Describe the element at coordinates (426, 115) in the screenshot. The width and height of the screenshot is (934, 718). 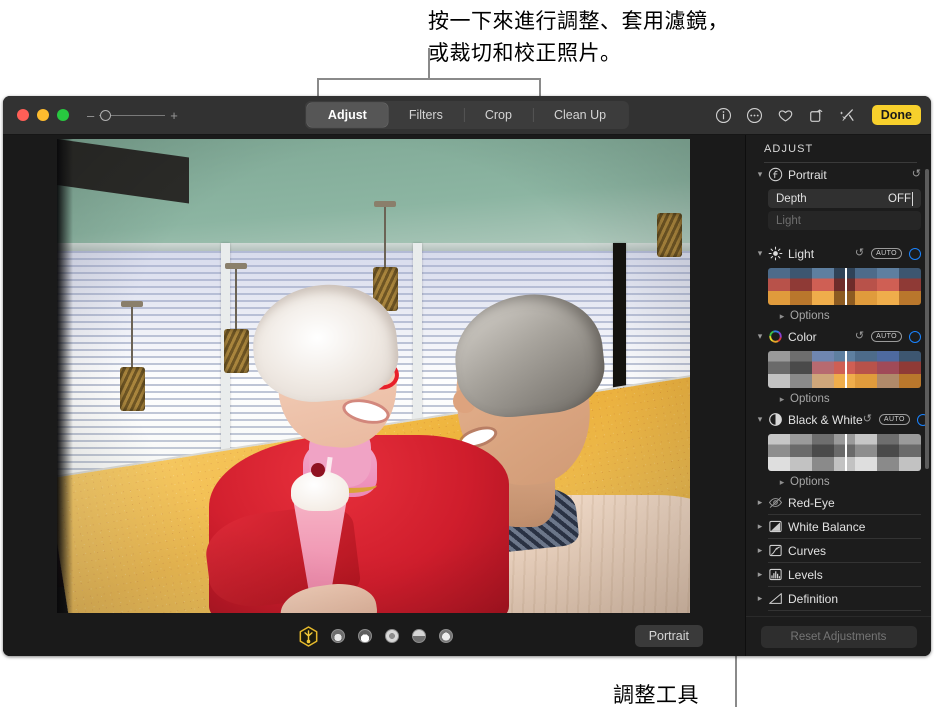
I see `tab-filters: Filters` at that location.